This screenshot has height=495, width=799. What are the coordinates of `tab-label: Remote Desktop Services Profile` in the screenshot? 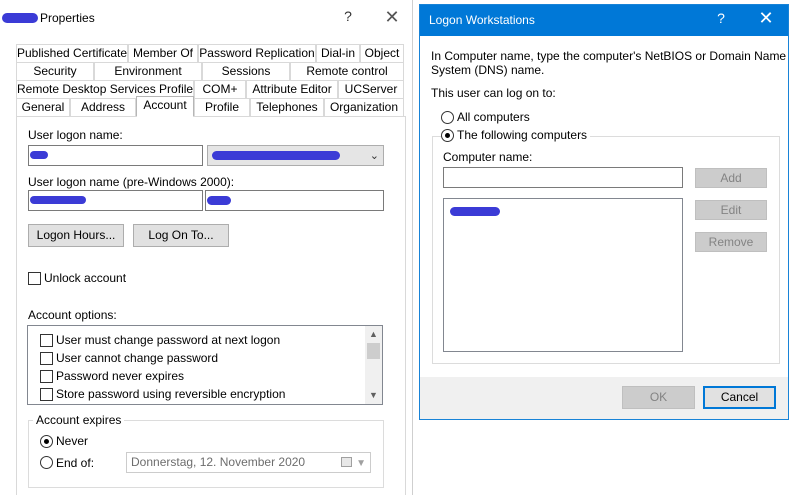 It's located at (105, 89).